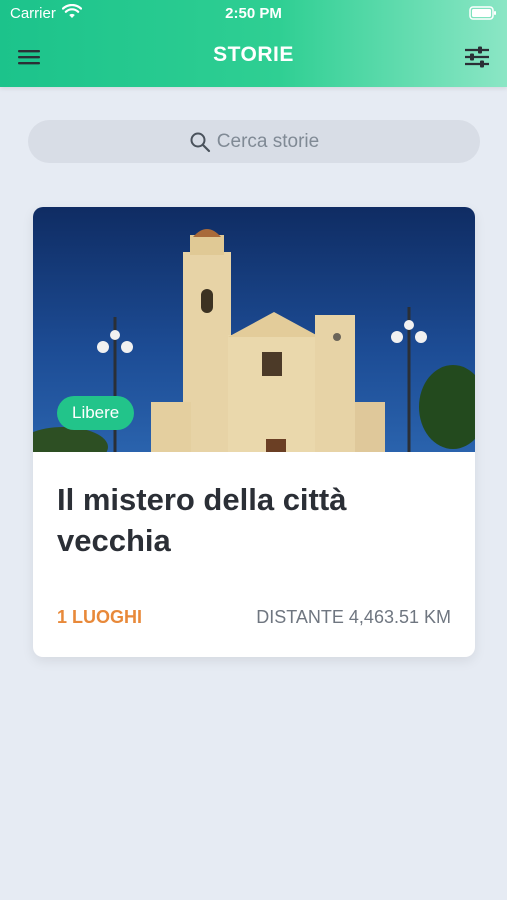 The image size is (507, 900). Describe the element at coordinates (200, 142) in the screenshot. I see `search-icon` at that location.